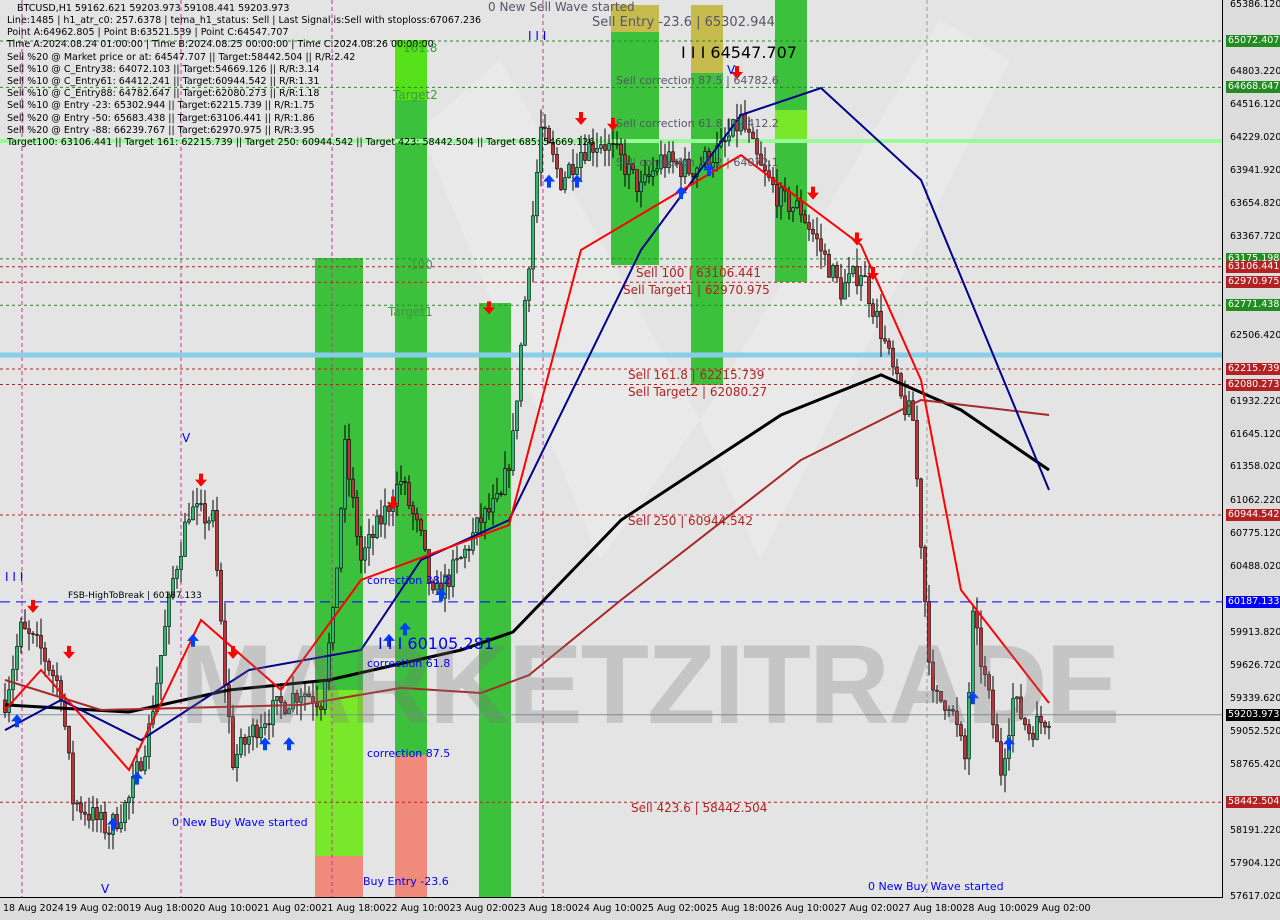  What do you see at coordinates (1255, 434) in the screenshot?
I see `price-tick: 61645.120` at bounding box center [1255, 434].